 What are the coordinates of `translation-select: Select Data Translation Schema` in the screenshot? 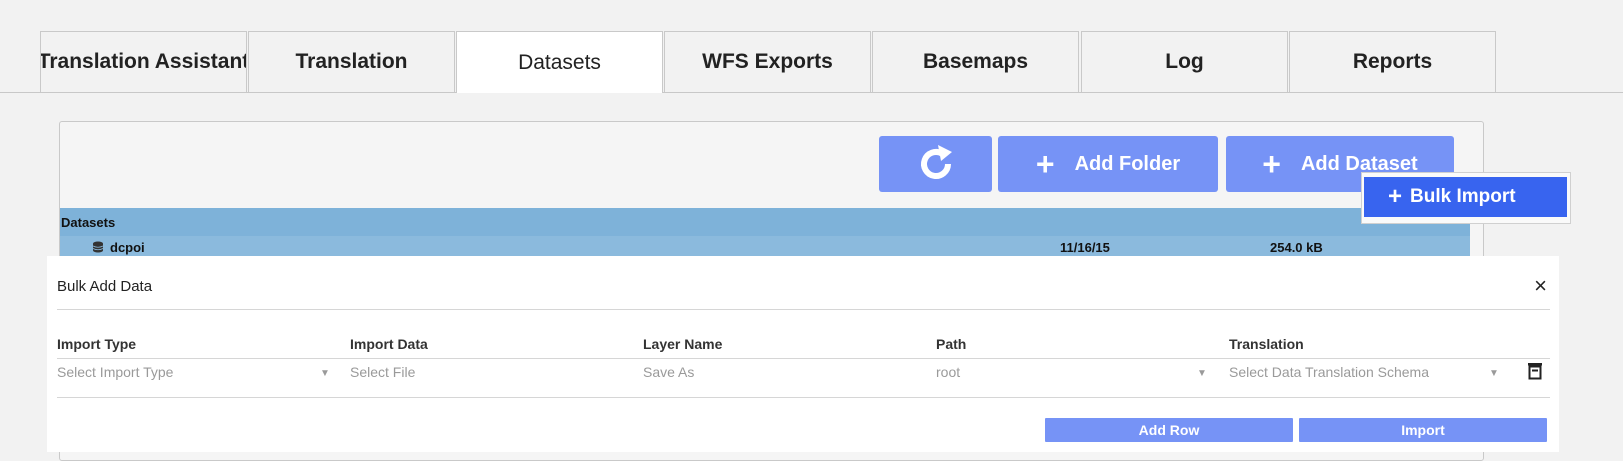 It's located at (1329, 372).